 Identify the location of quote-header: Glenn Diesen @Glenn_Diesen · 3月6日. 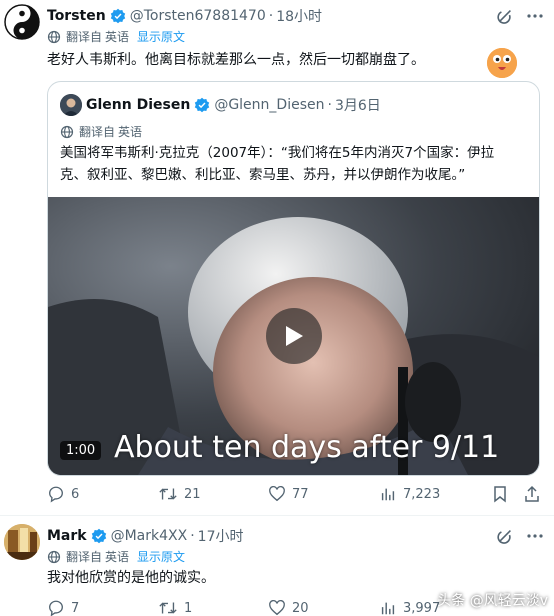
(233, 105).